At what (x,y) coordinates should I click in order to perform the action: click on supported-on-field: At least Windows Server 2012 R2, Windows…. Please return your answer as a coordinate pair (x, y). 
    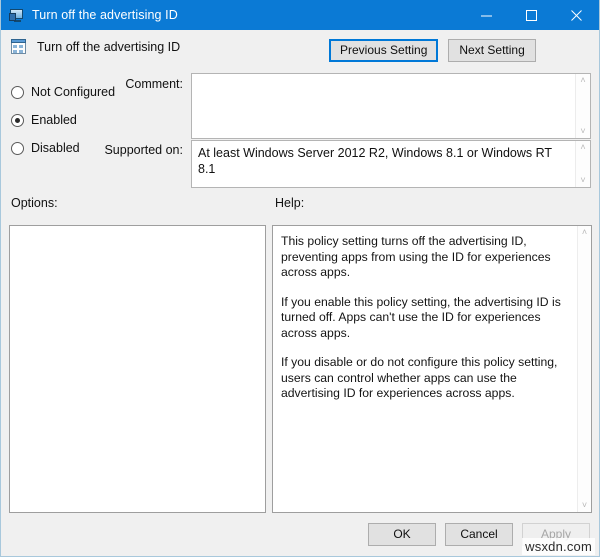
    Looking at the image, I should click on (391, 164).